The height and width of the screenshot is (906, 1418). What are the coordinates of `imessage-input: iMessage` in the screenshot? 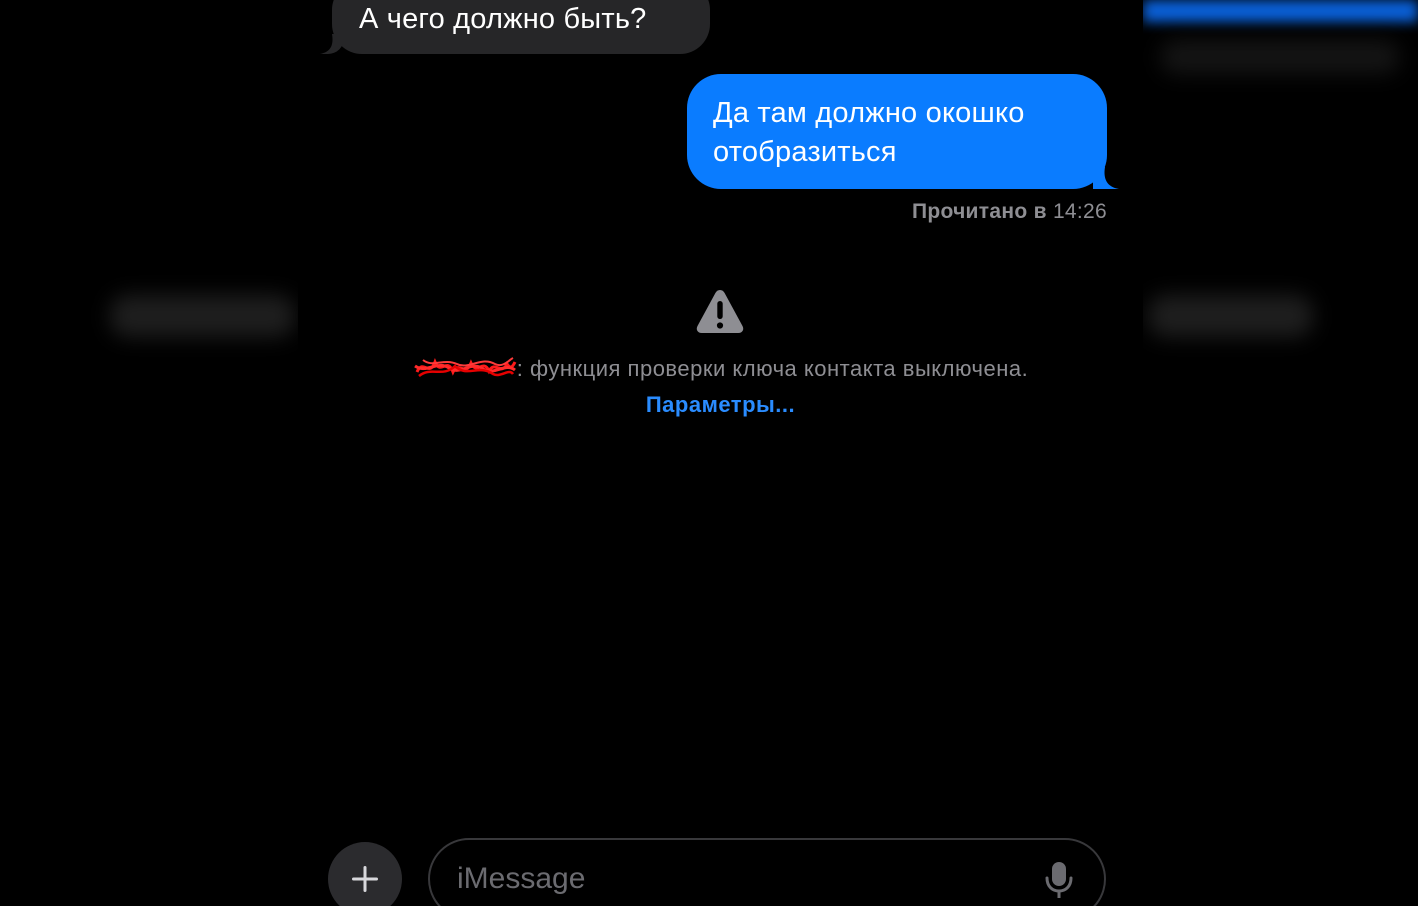 It's located at (767, 872).